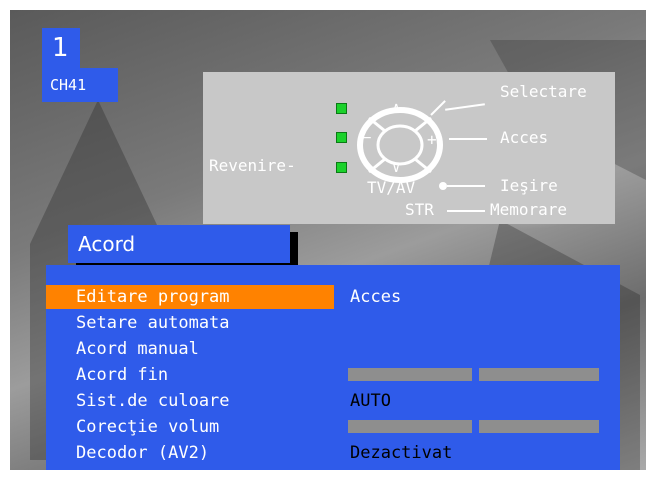 Image resolution: width=659 pixels, height=480 pixels. Describe the element at coordinates (190, 375) in the screenshot. I see `menu-item-acord-fin: Acord fin` at that location.